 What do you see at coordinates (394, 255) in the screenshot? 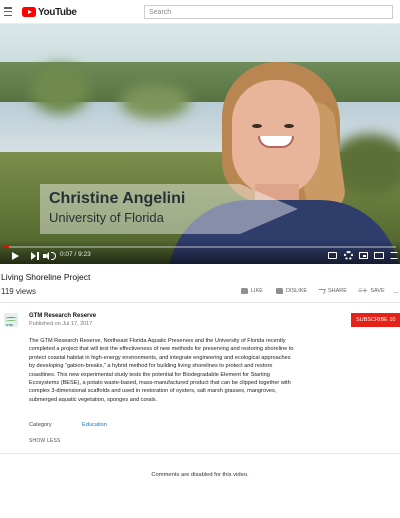
I see `fullscreen-icon` at bounding box center [394, 255].